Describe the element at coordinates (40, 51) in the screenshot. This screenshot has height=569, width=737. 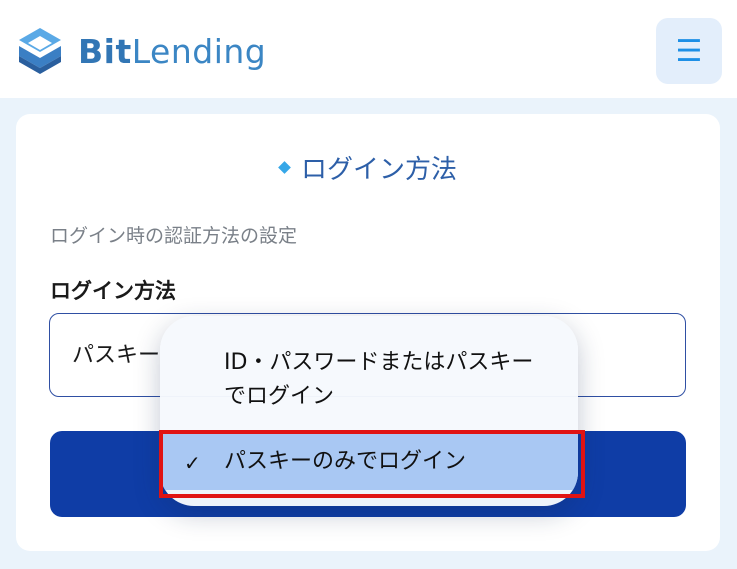
I see `bitlending-logo-icon` at that location.